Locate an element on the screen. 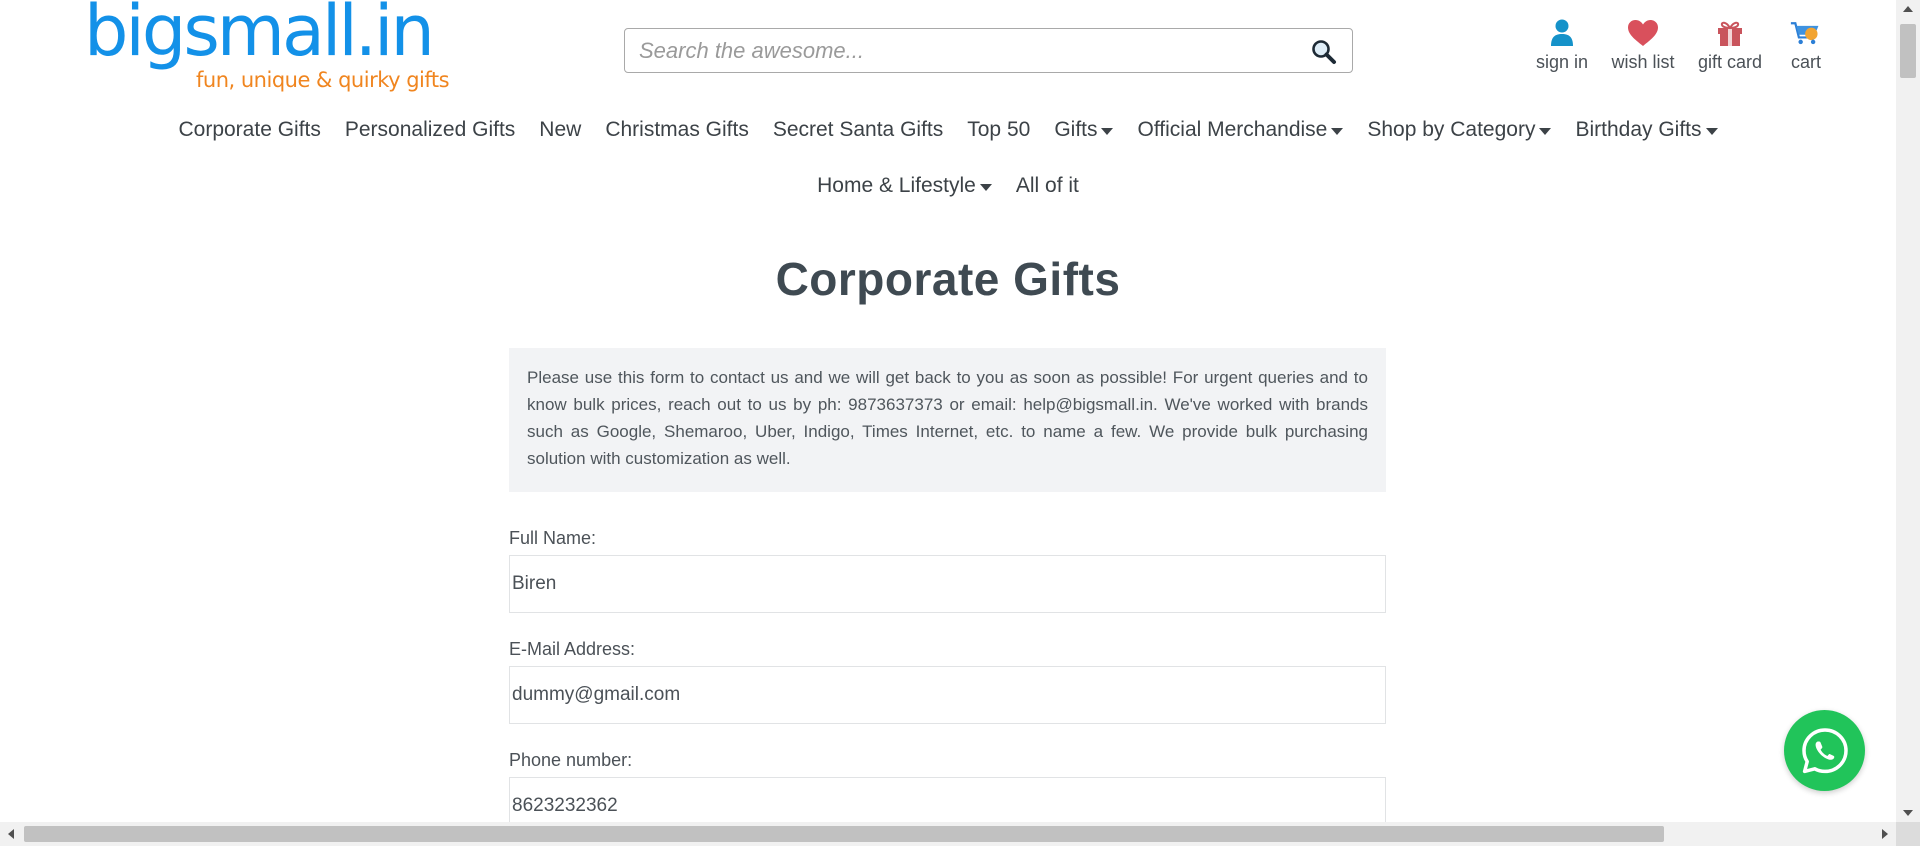 This screenshot has width=1920, height=846. whatsapp-button is located at coordinates (1824, 750).